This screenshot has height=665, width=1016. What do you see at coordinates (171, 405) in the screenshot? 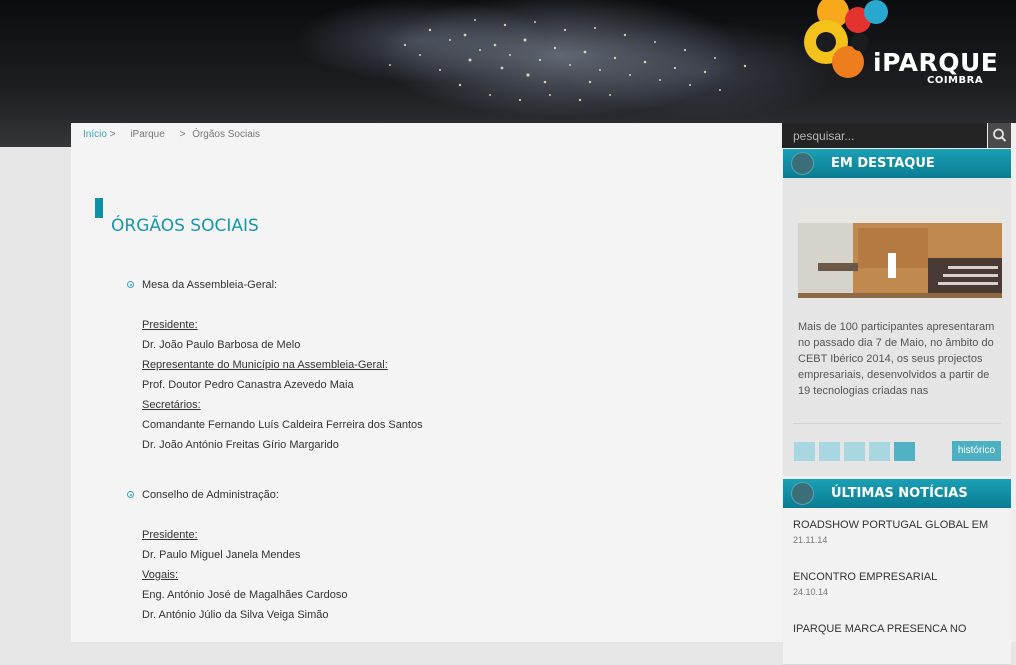
I see `role-label: Secretários:` at bounding box center [171, 405].